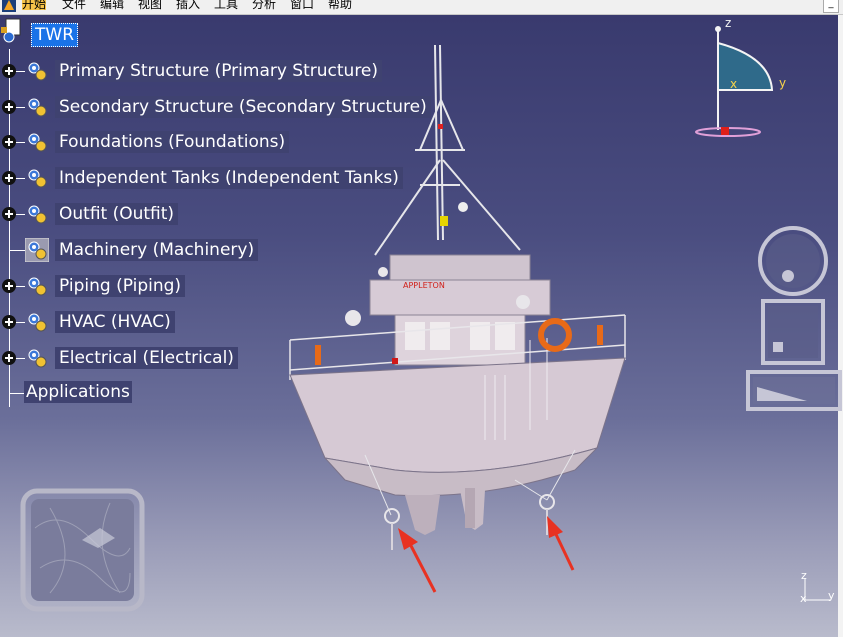 Image resolution: width=843 pixels, height=637 pixels. Describe the element at coordinates (150, 5) in the screenshot. I see `menu-view: 视图` at that location.